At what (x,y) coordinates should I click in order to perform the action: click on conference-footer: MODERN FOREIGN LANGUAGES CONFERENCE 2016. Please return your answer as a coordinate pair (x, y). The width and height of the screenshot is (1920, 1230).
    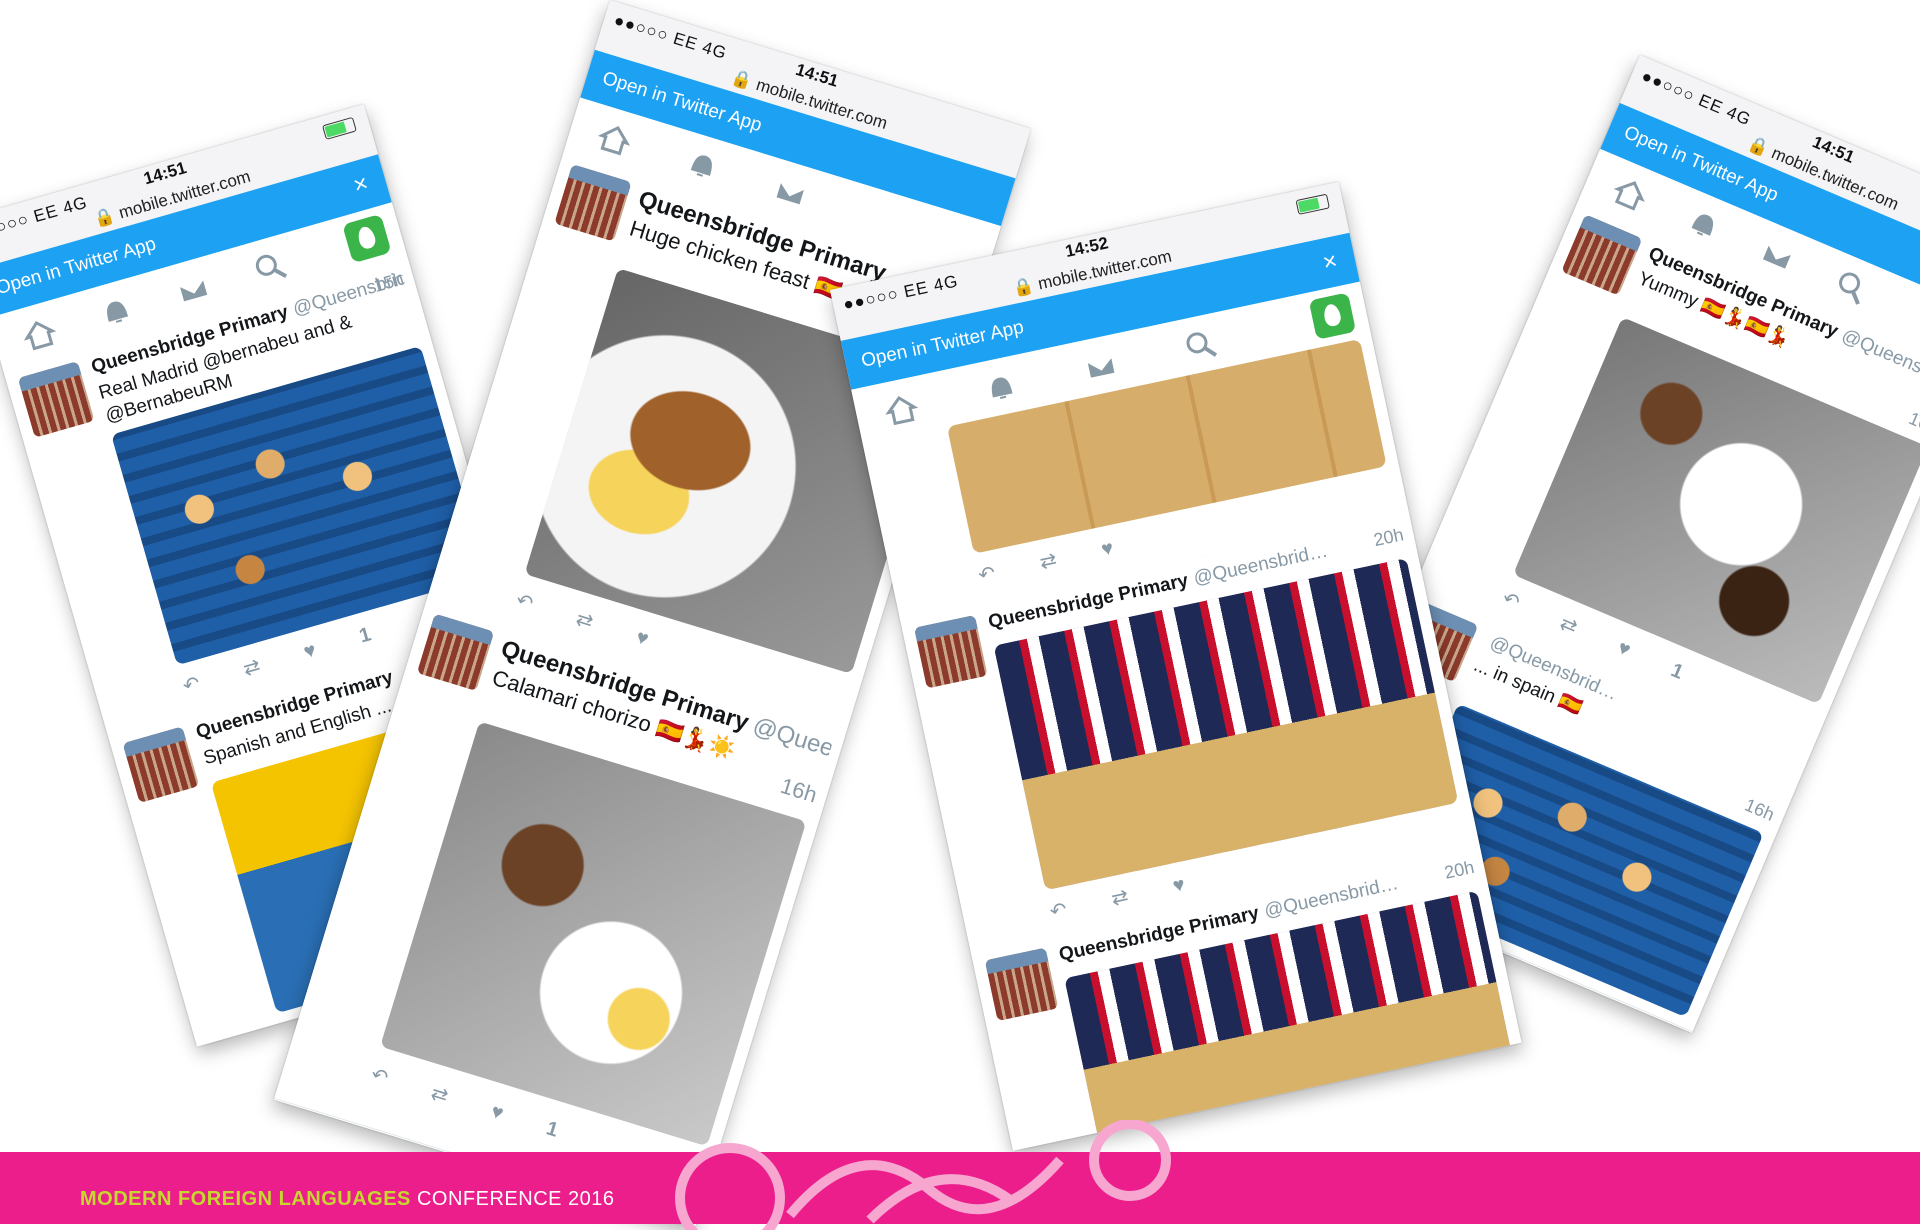
    Looking at the image, I should click on (960, 1175).